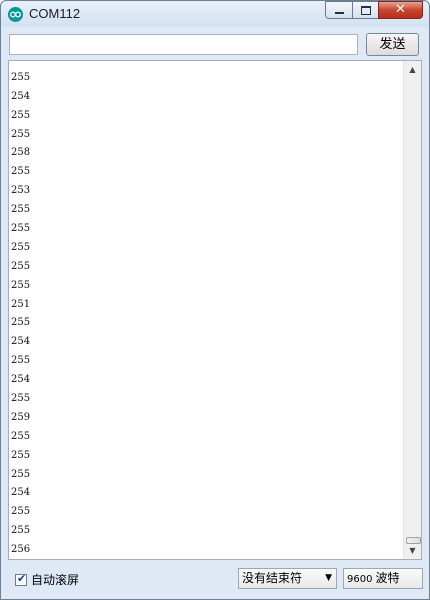 Image resolution: width=430 pixels, height=600 pixels. I want to click on arduino-icon, so click(15, 14).